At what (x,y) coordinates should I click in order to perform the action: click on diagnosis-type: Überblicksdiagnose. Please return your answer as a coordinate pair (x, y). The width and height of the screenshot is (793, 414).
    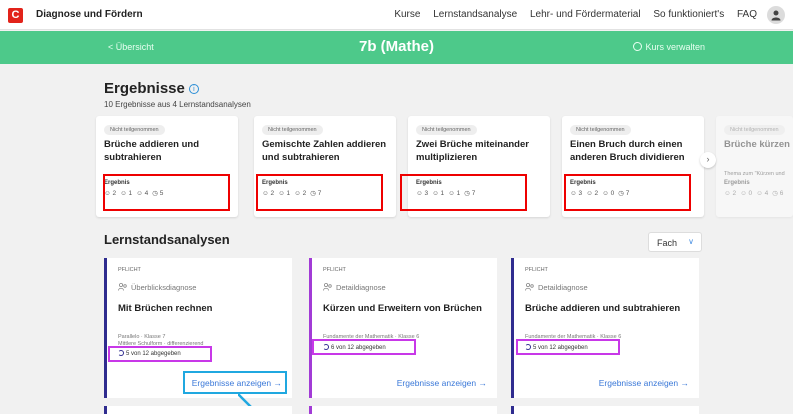
    Looking at the image, I should click on (157, 287).